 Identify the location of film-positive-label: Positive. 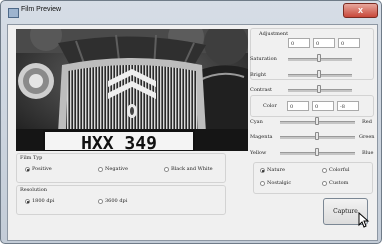
(42, 169).